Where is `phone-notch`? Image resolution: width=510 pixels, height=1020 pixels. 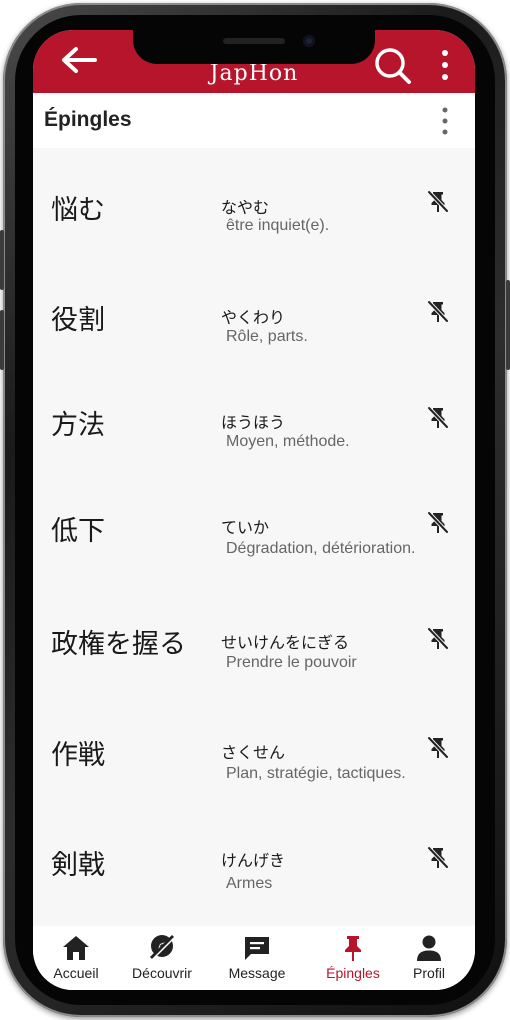 phone-notch is located at coordinates (254, 47).